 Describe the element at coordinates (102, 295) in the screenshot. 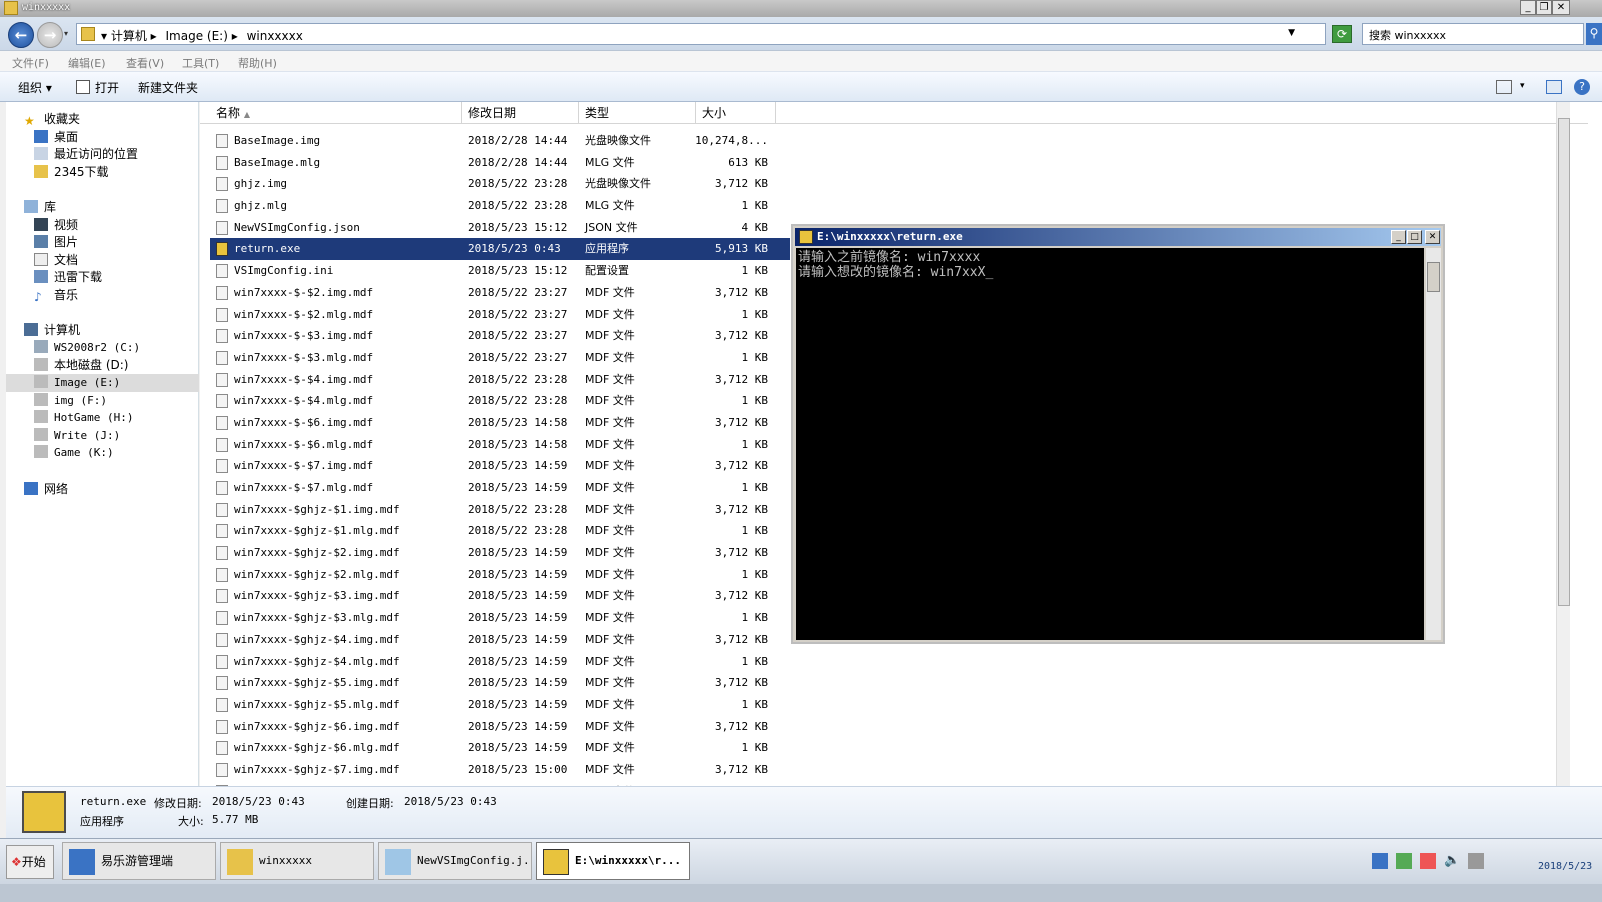

I see `nav-music: ♪ 音乐` at that location.